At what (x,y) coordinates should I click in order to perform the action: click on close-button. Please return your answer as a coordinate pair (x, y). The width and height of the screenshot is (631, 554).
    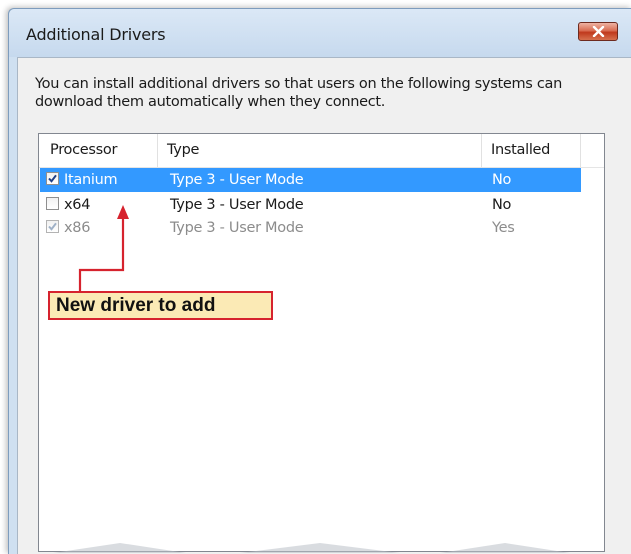
    Looking at the image, I should click on (598, 31).